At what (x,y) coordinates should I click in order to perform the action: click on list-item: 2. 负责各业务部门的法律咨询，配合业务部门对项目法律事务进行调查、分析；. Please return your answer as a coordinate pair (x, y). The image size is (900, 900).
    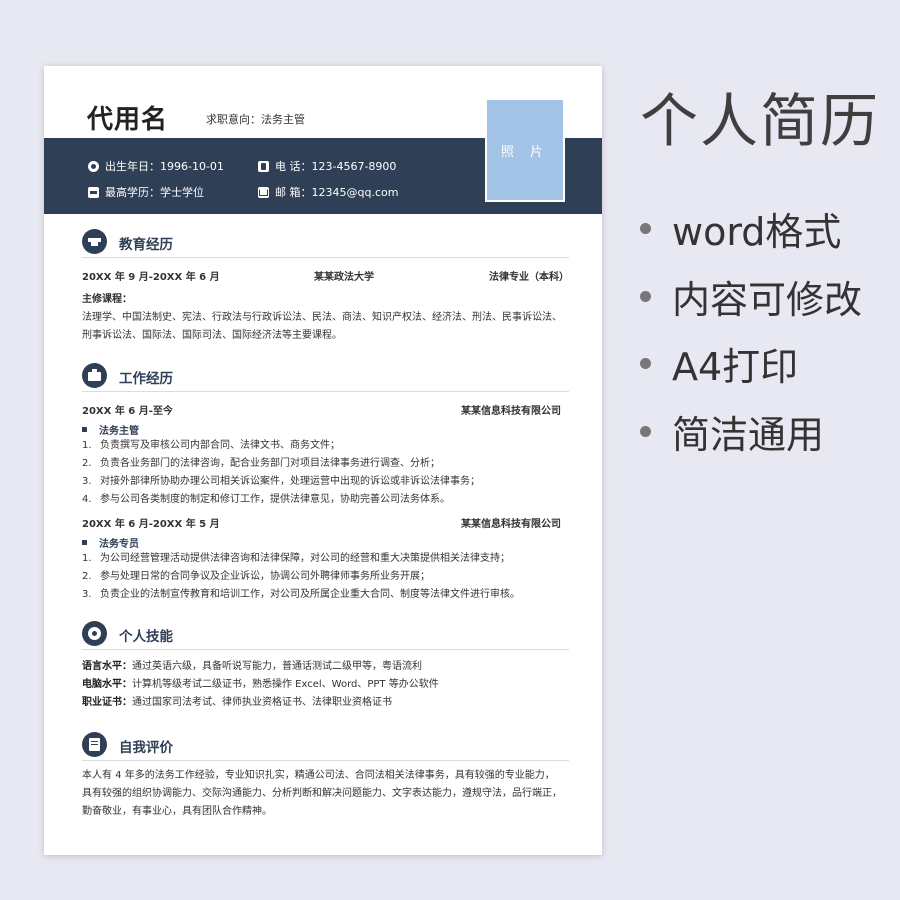
    Looking at the image, I should click on (261, 463).